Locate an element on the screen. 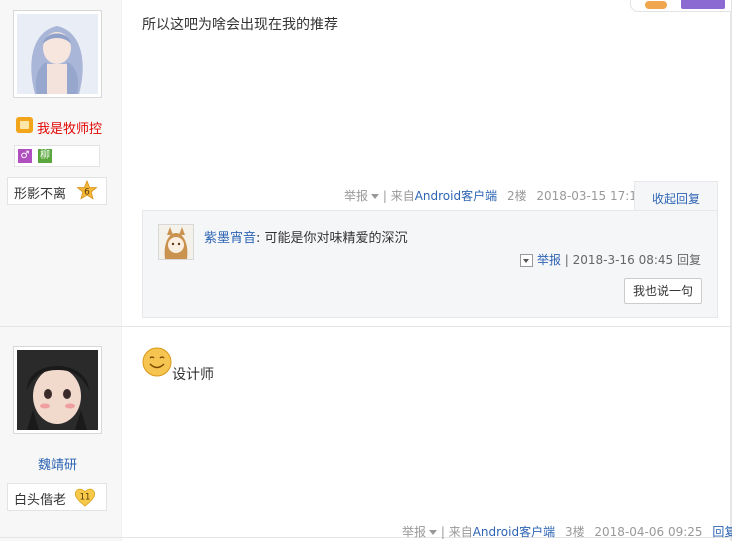 This screenshot has width=732, height=541. author-name: 魏靖研 is located at coordinates (57, 463).